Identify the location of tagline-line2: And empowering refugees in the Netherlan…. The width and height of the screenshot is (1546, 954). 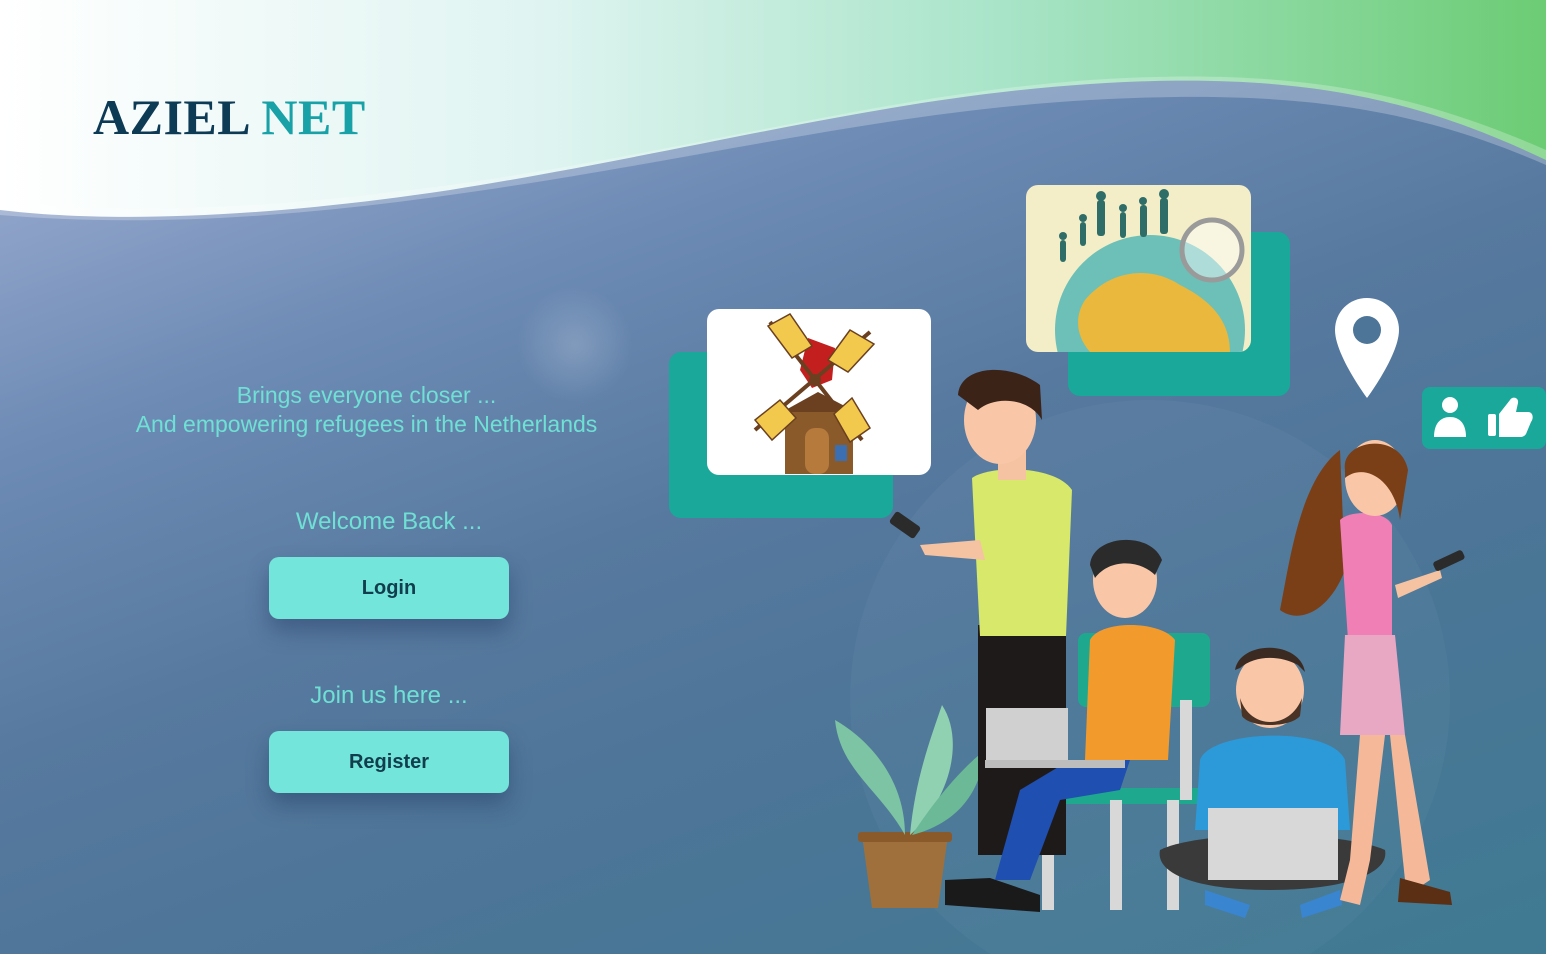
(366, 424).